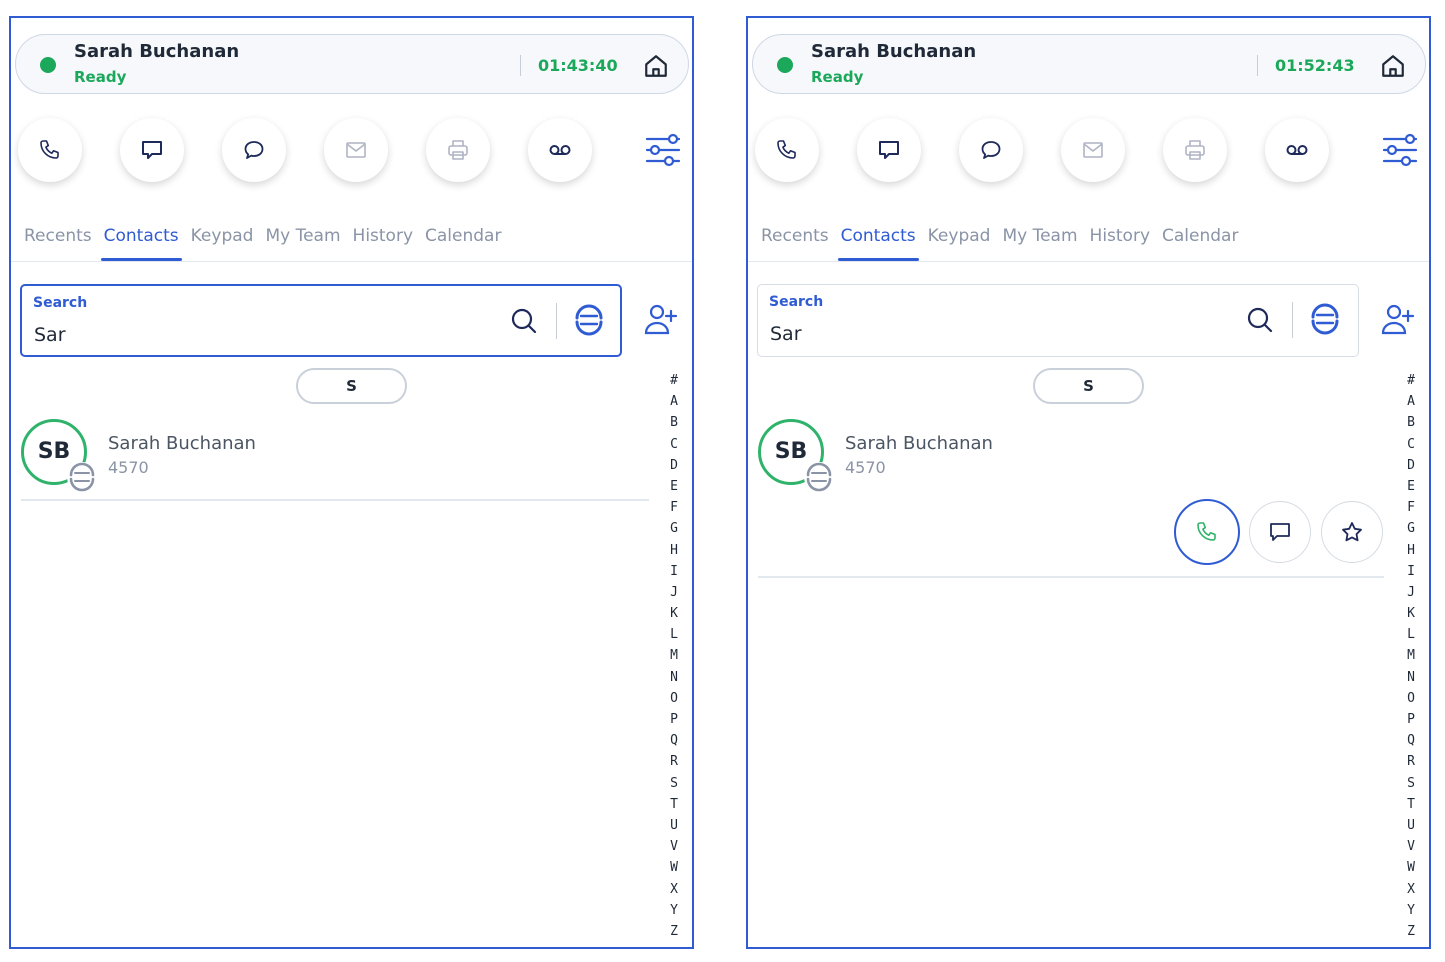 Image resolution: width=1445 pixels, height=962 pixels. I want to click on voicemail-action-button, so click(1297, 150).